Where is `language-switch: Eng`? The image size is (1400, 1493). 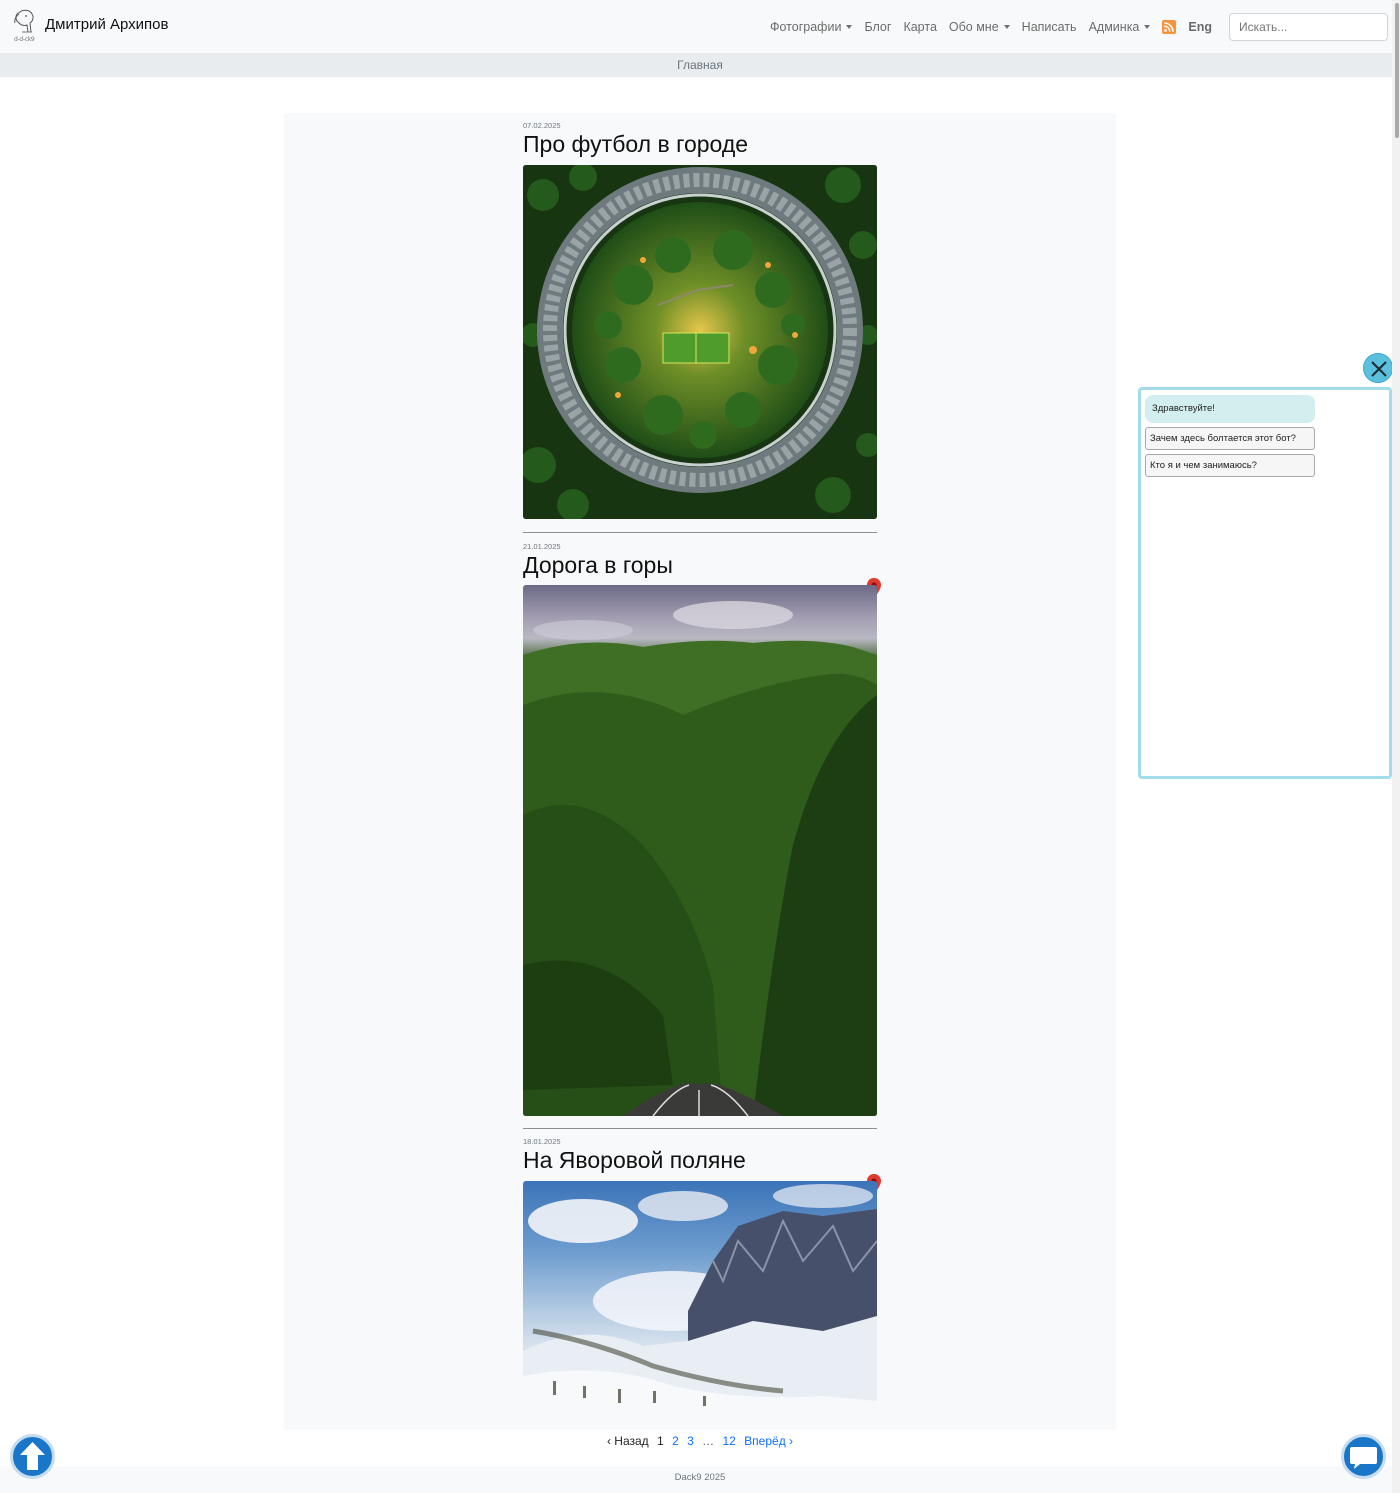
language-switch: Eng is located at coordinates (1200, 27).